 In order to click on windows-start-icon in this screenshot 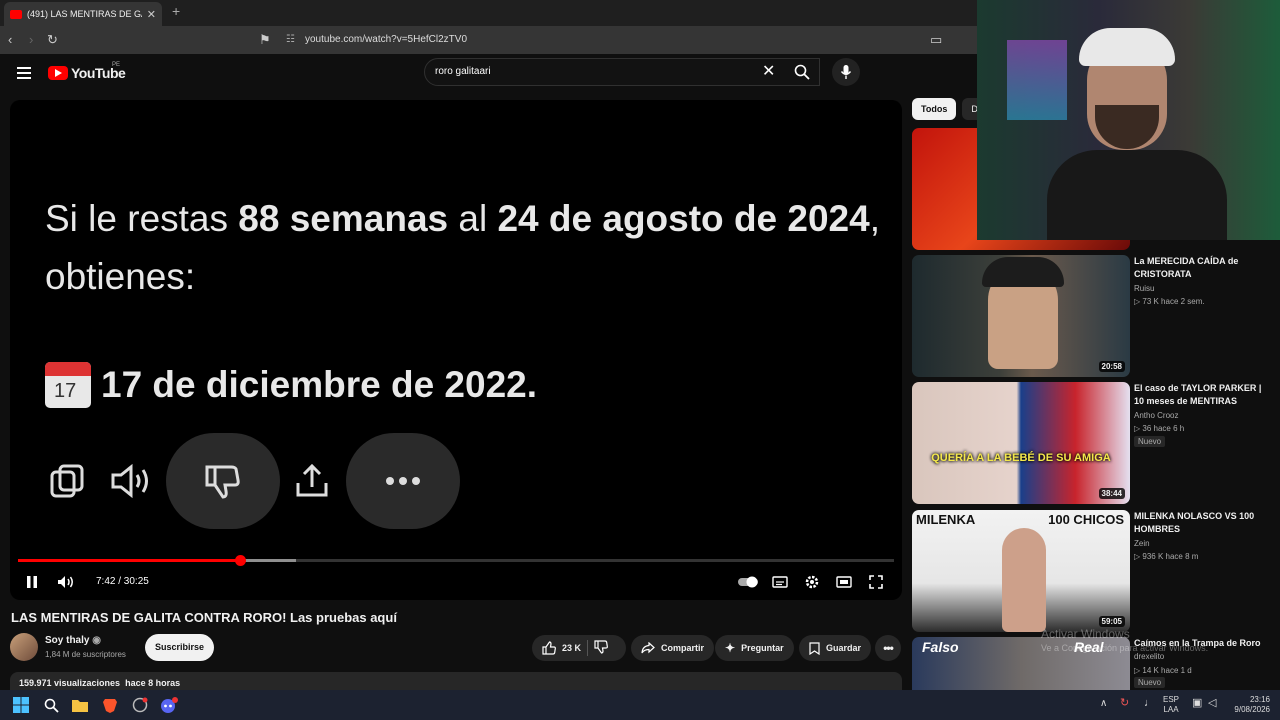, I will do `click(21, 705)`.